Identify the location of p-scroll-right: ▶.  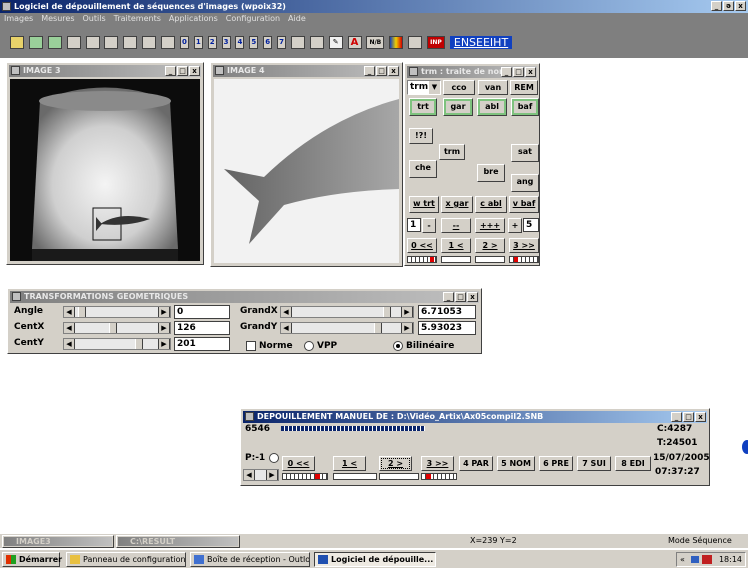
(272, 475).